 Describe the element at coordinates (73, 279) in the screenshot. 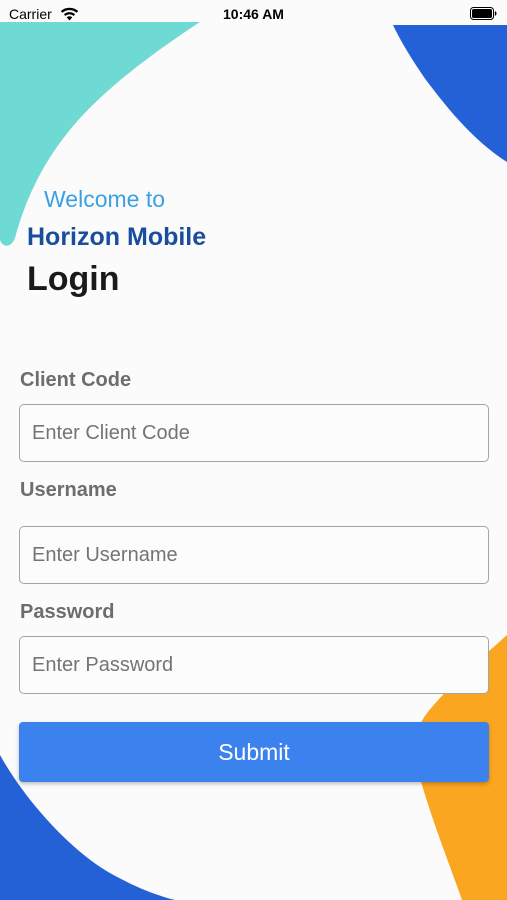

I see `page-title: Login` at that location.